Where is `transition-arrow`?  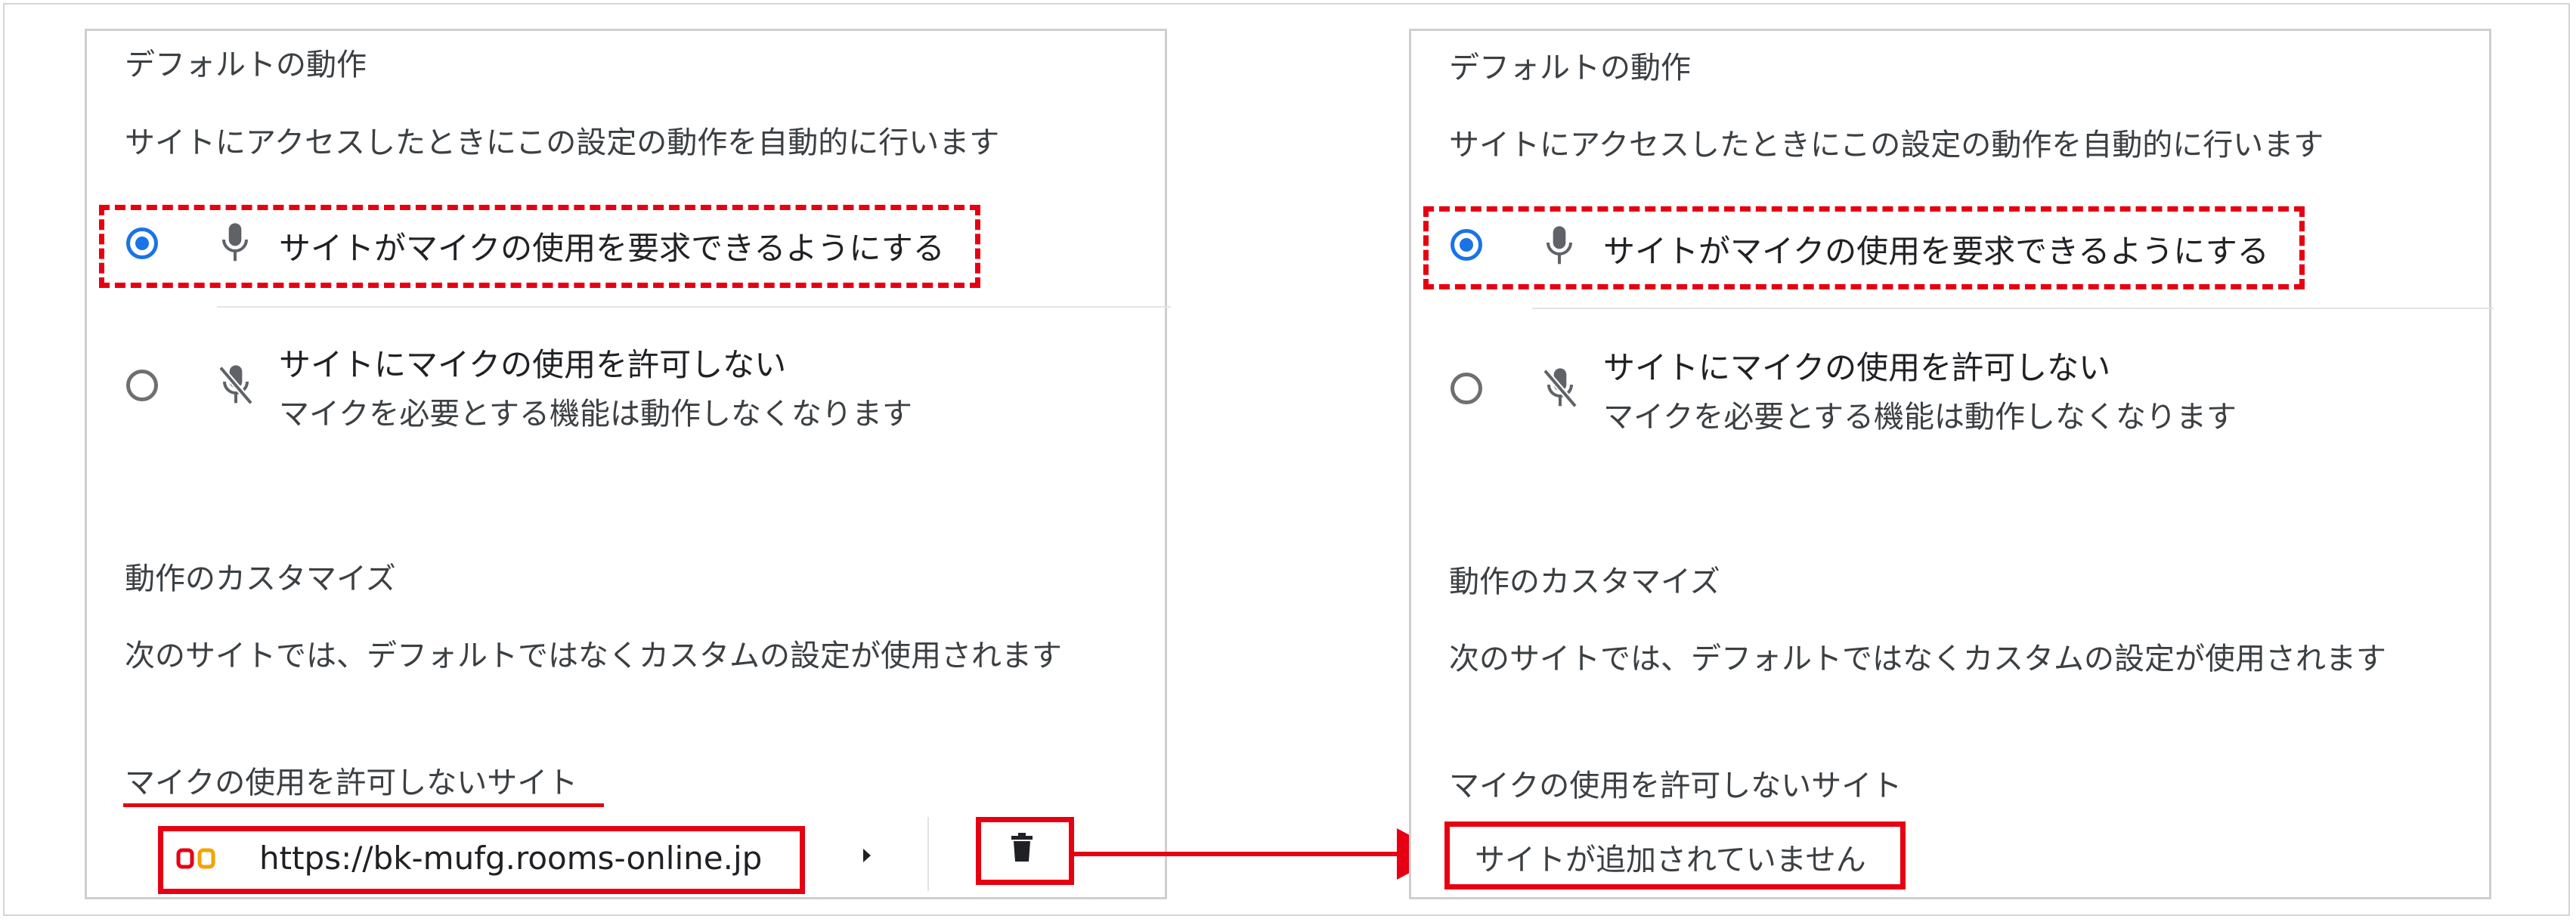
transition-arrow is located at coordinates (1258, 854).